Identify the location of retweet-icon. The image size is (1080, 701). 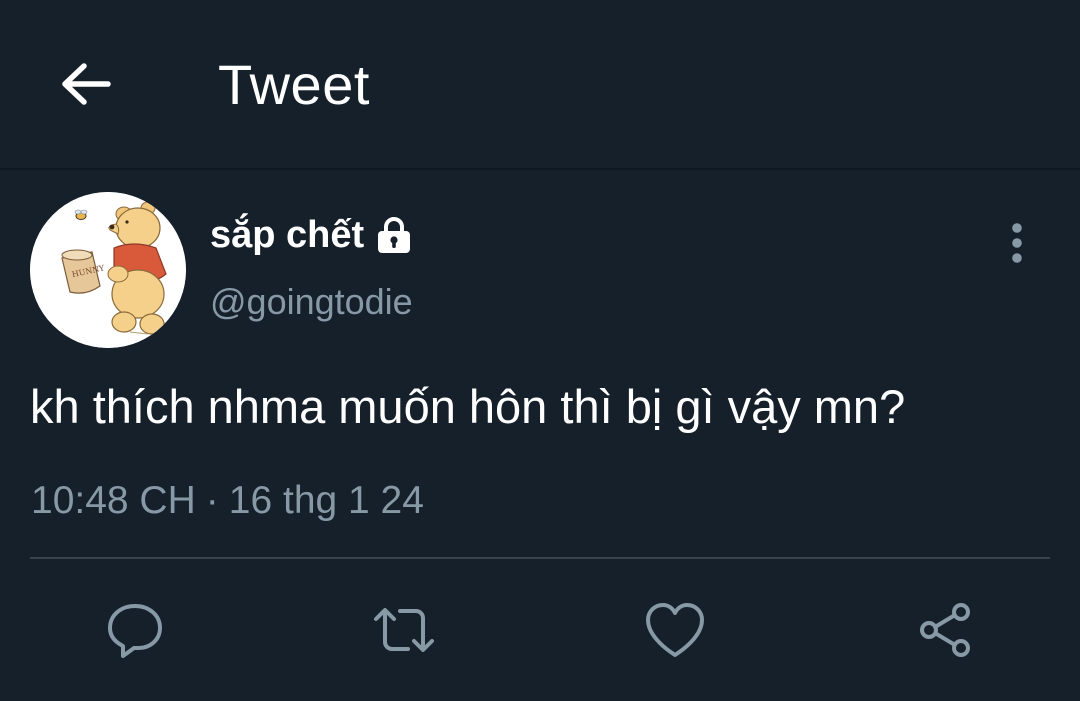
(404, 630).